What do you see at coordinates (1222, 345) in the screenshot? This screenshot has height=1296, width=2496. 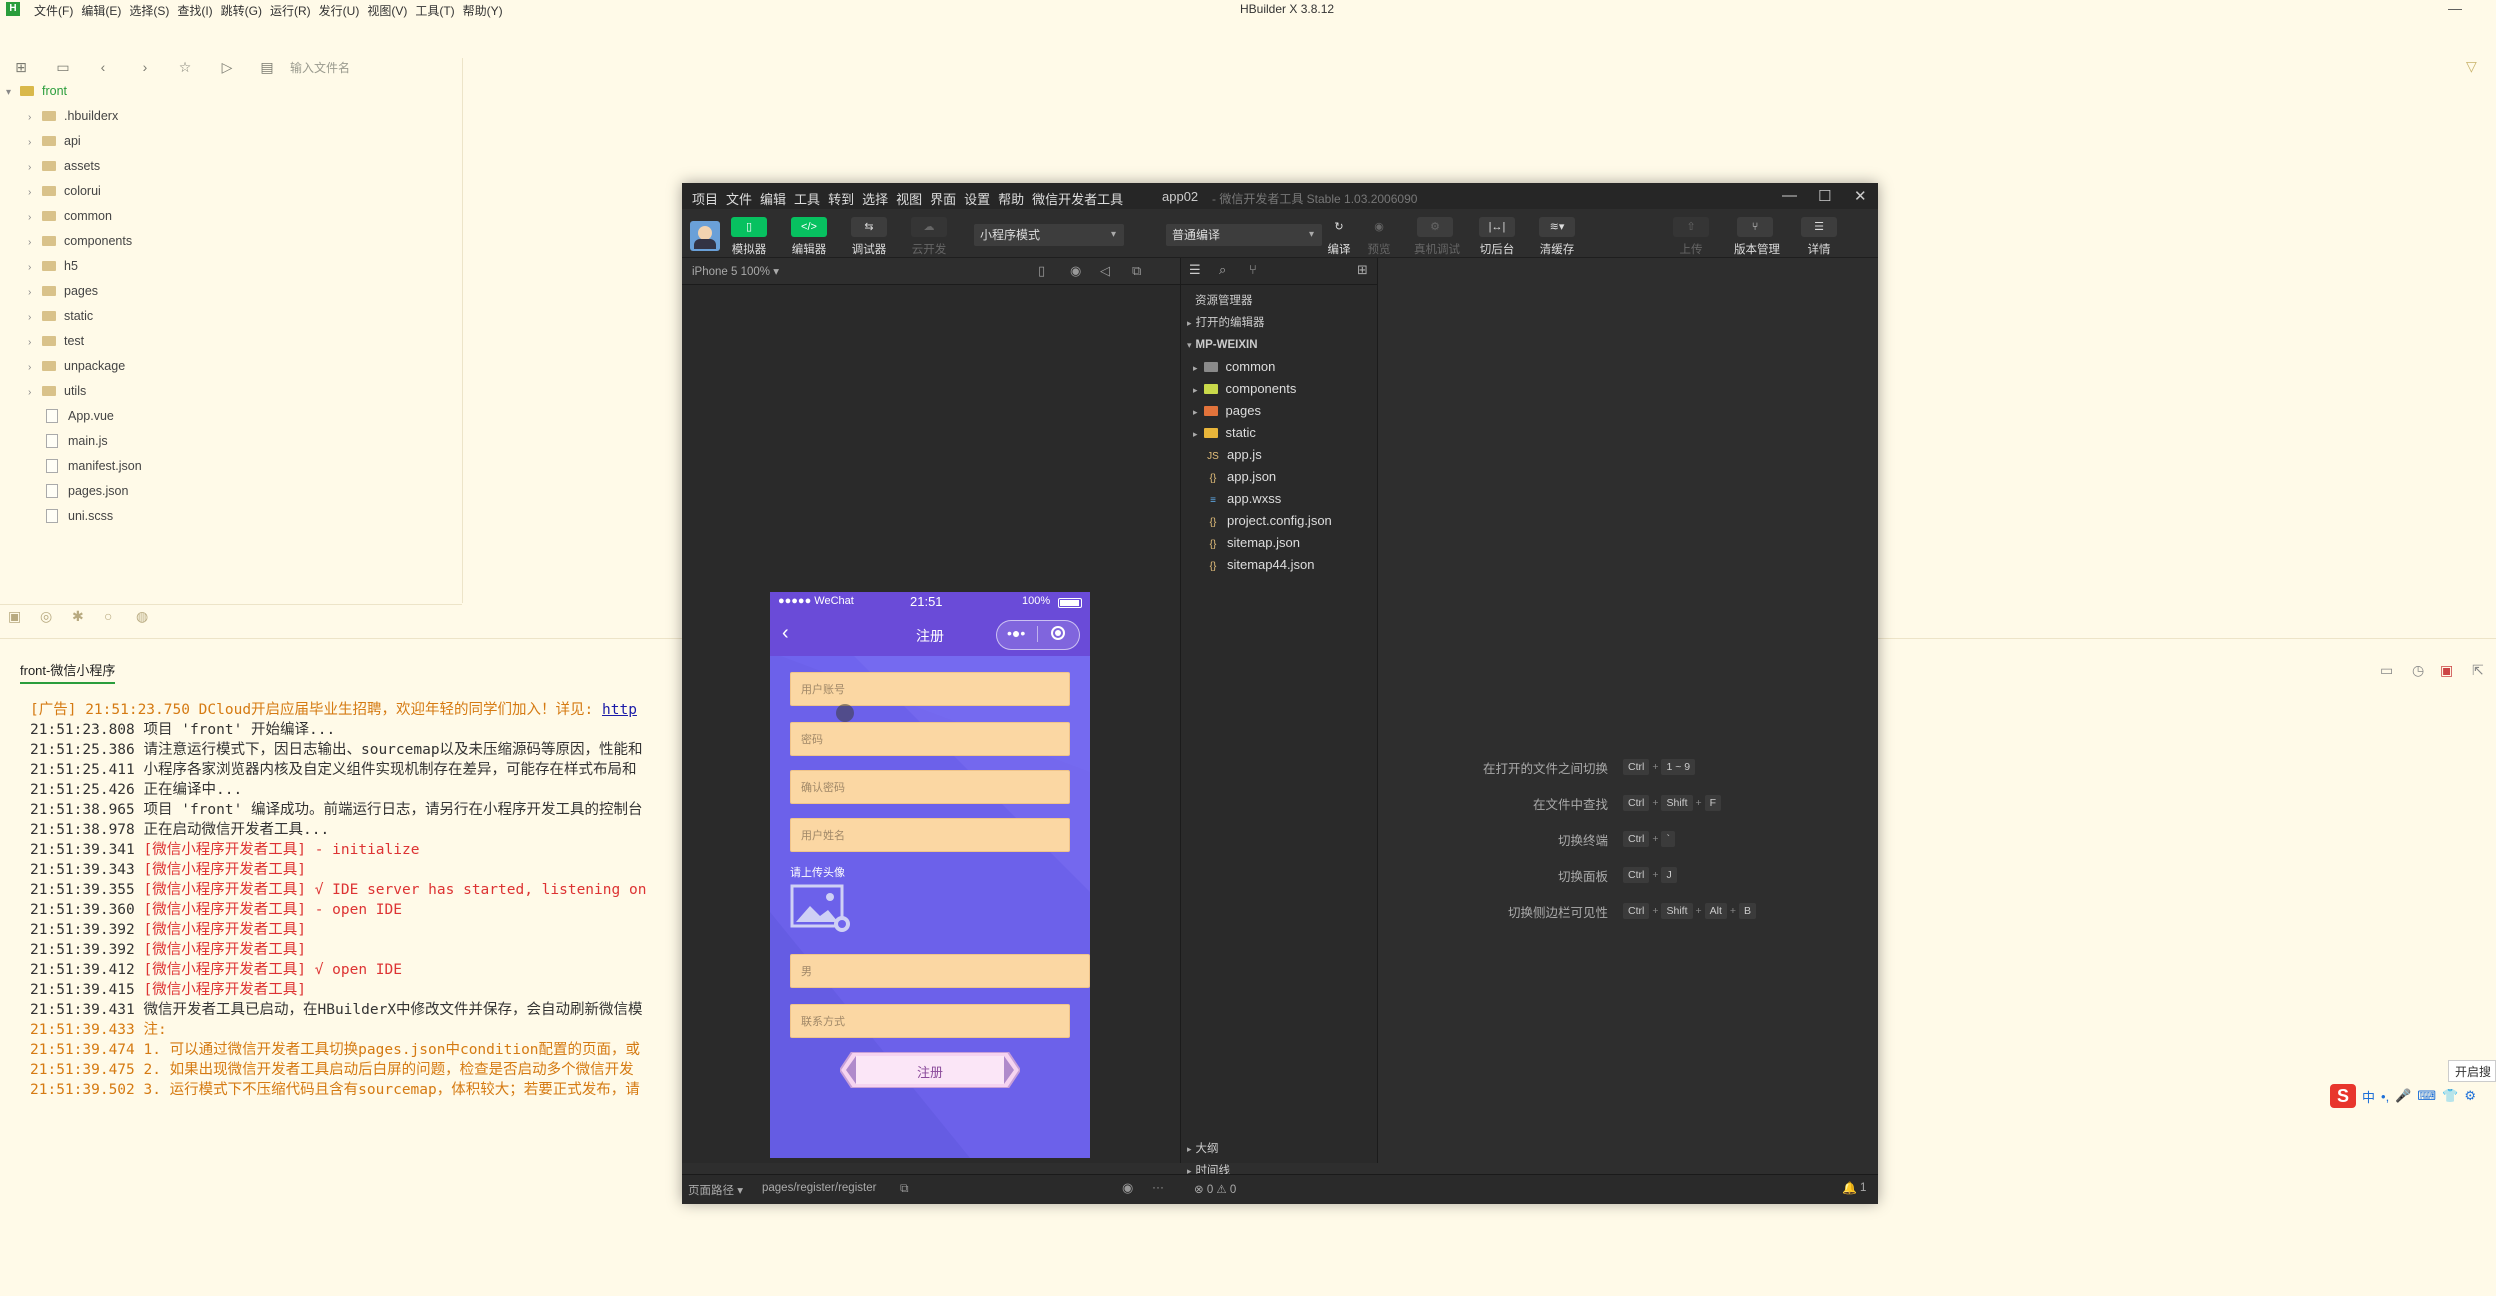 I see `mp-weixin-root: ▾ MP-WEIXIN` at bounding box center [1222, 345].